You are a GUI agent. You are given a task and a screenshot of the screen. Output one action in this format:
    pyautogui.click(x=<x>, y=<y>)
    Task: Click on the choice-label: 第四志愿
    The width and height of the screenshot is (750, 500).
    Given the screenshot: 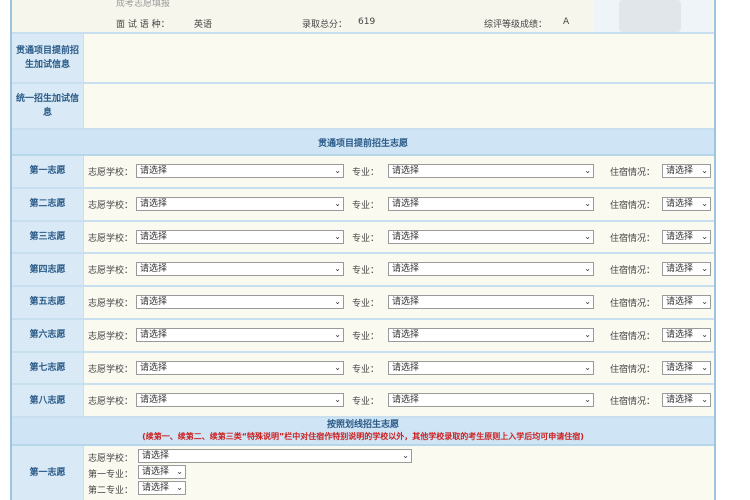 What is the action you would take?
    pyautogui.click(x=48, y=269)
    